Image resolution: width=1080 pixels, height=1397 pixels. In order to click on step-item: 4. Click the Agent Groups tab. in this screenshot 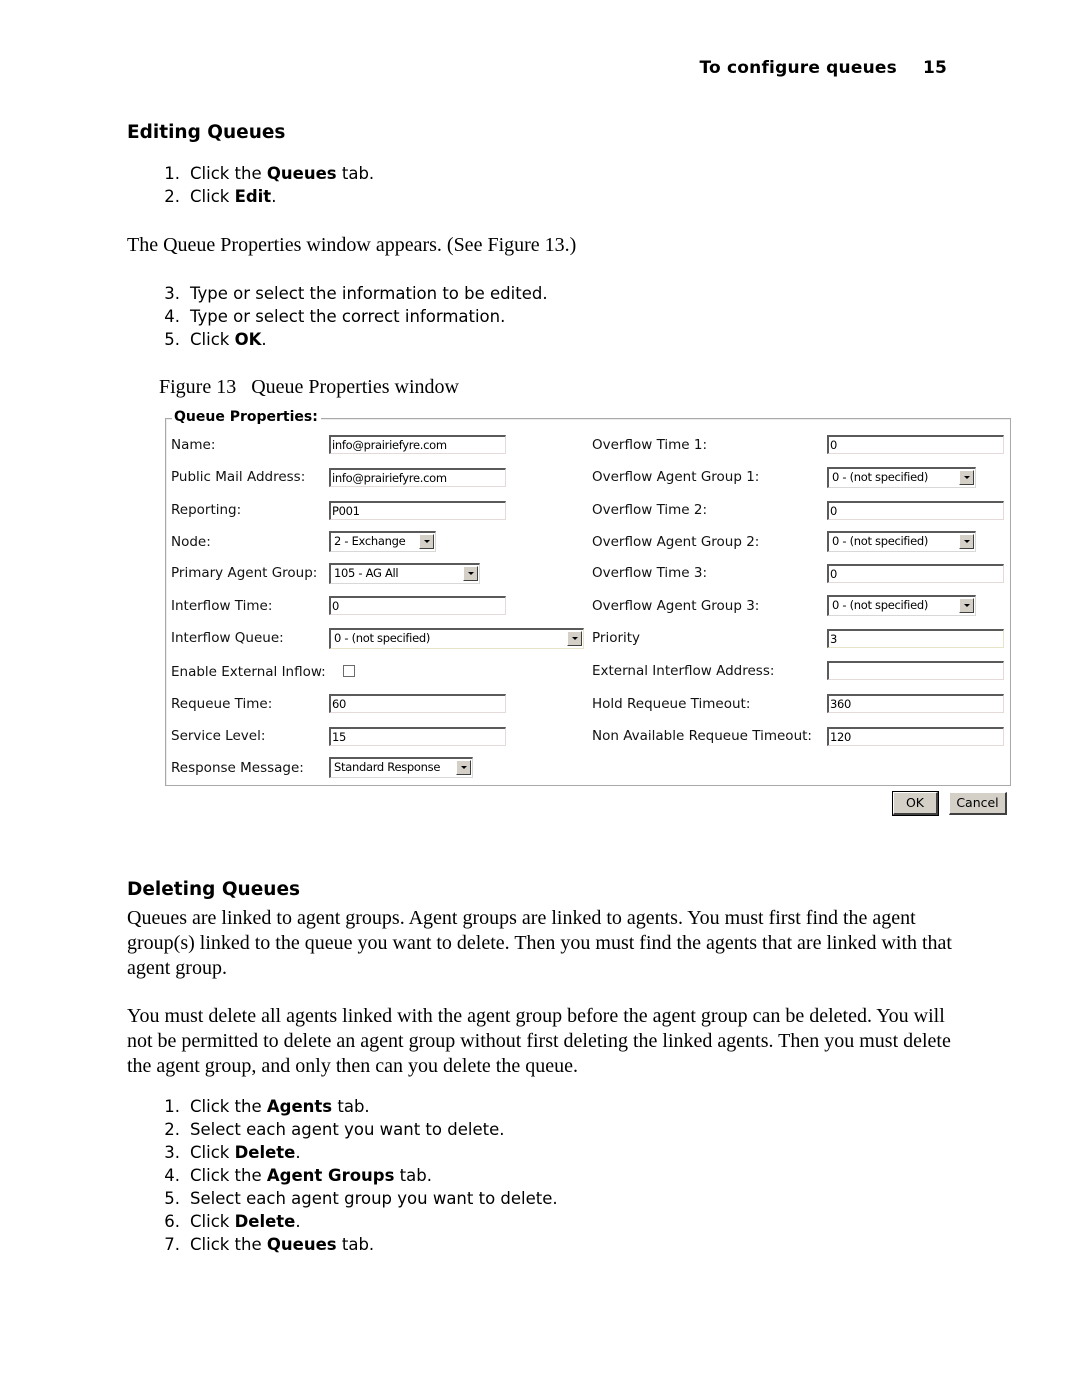, I will do `click(298, 1175)`.